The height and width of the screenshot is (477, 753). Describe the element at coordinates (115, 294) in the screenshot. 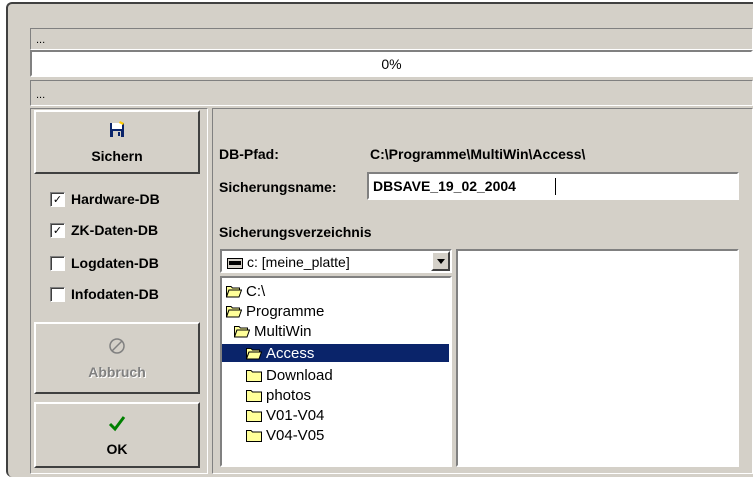

I see `checkbox-label: Infodaten-DB` at that location.